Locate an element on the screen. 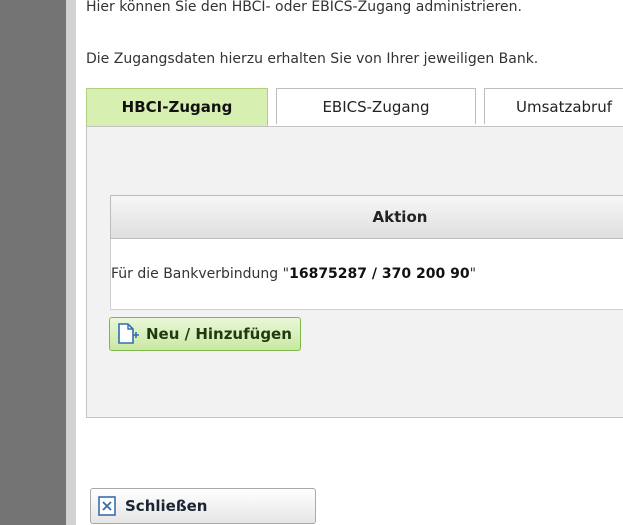 The height and width of the screenshot is (525, 623). table-header-aktion: Aktion is located at coordinates (366, 217).